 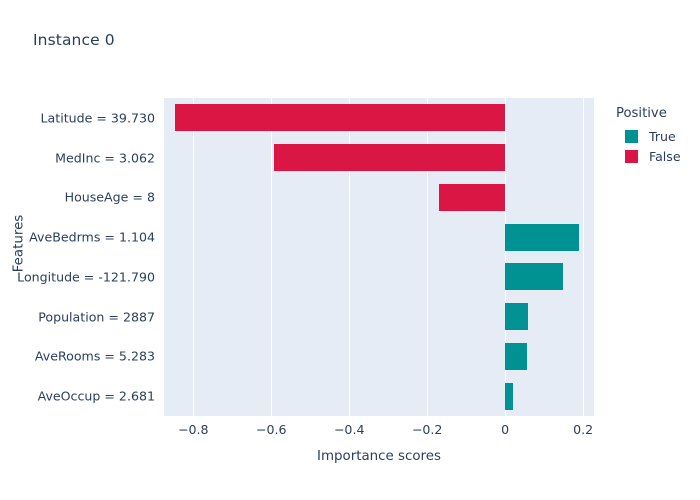 What do you see at coordinates (97, 118) in the screenshot?
I see `y-axis-tick-label: Latitude = 39.730` at bounding box center [97, 118].